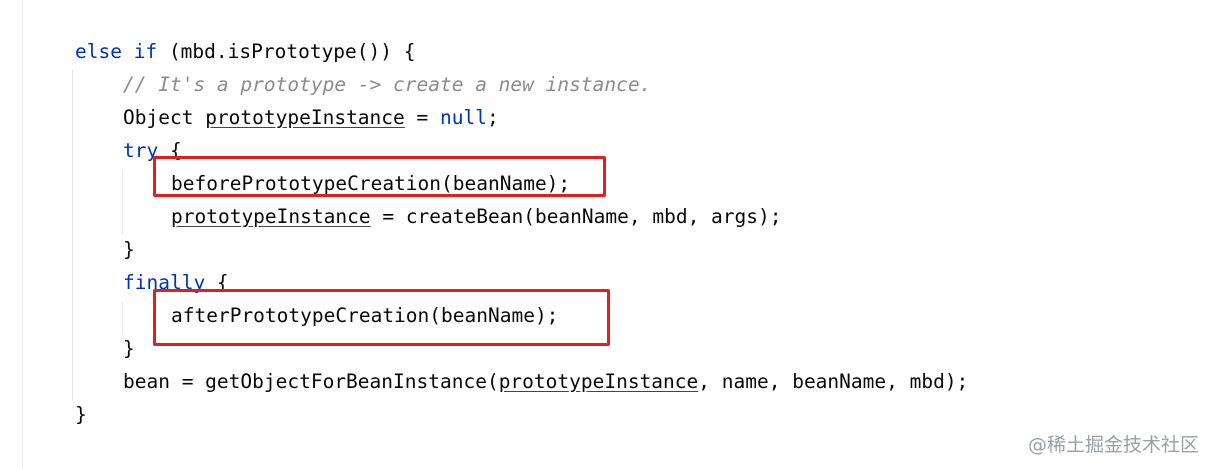 The width and height of the screenshot is (1213, 469). I want to click on code-line-7: }, so click(129, 249).